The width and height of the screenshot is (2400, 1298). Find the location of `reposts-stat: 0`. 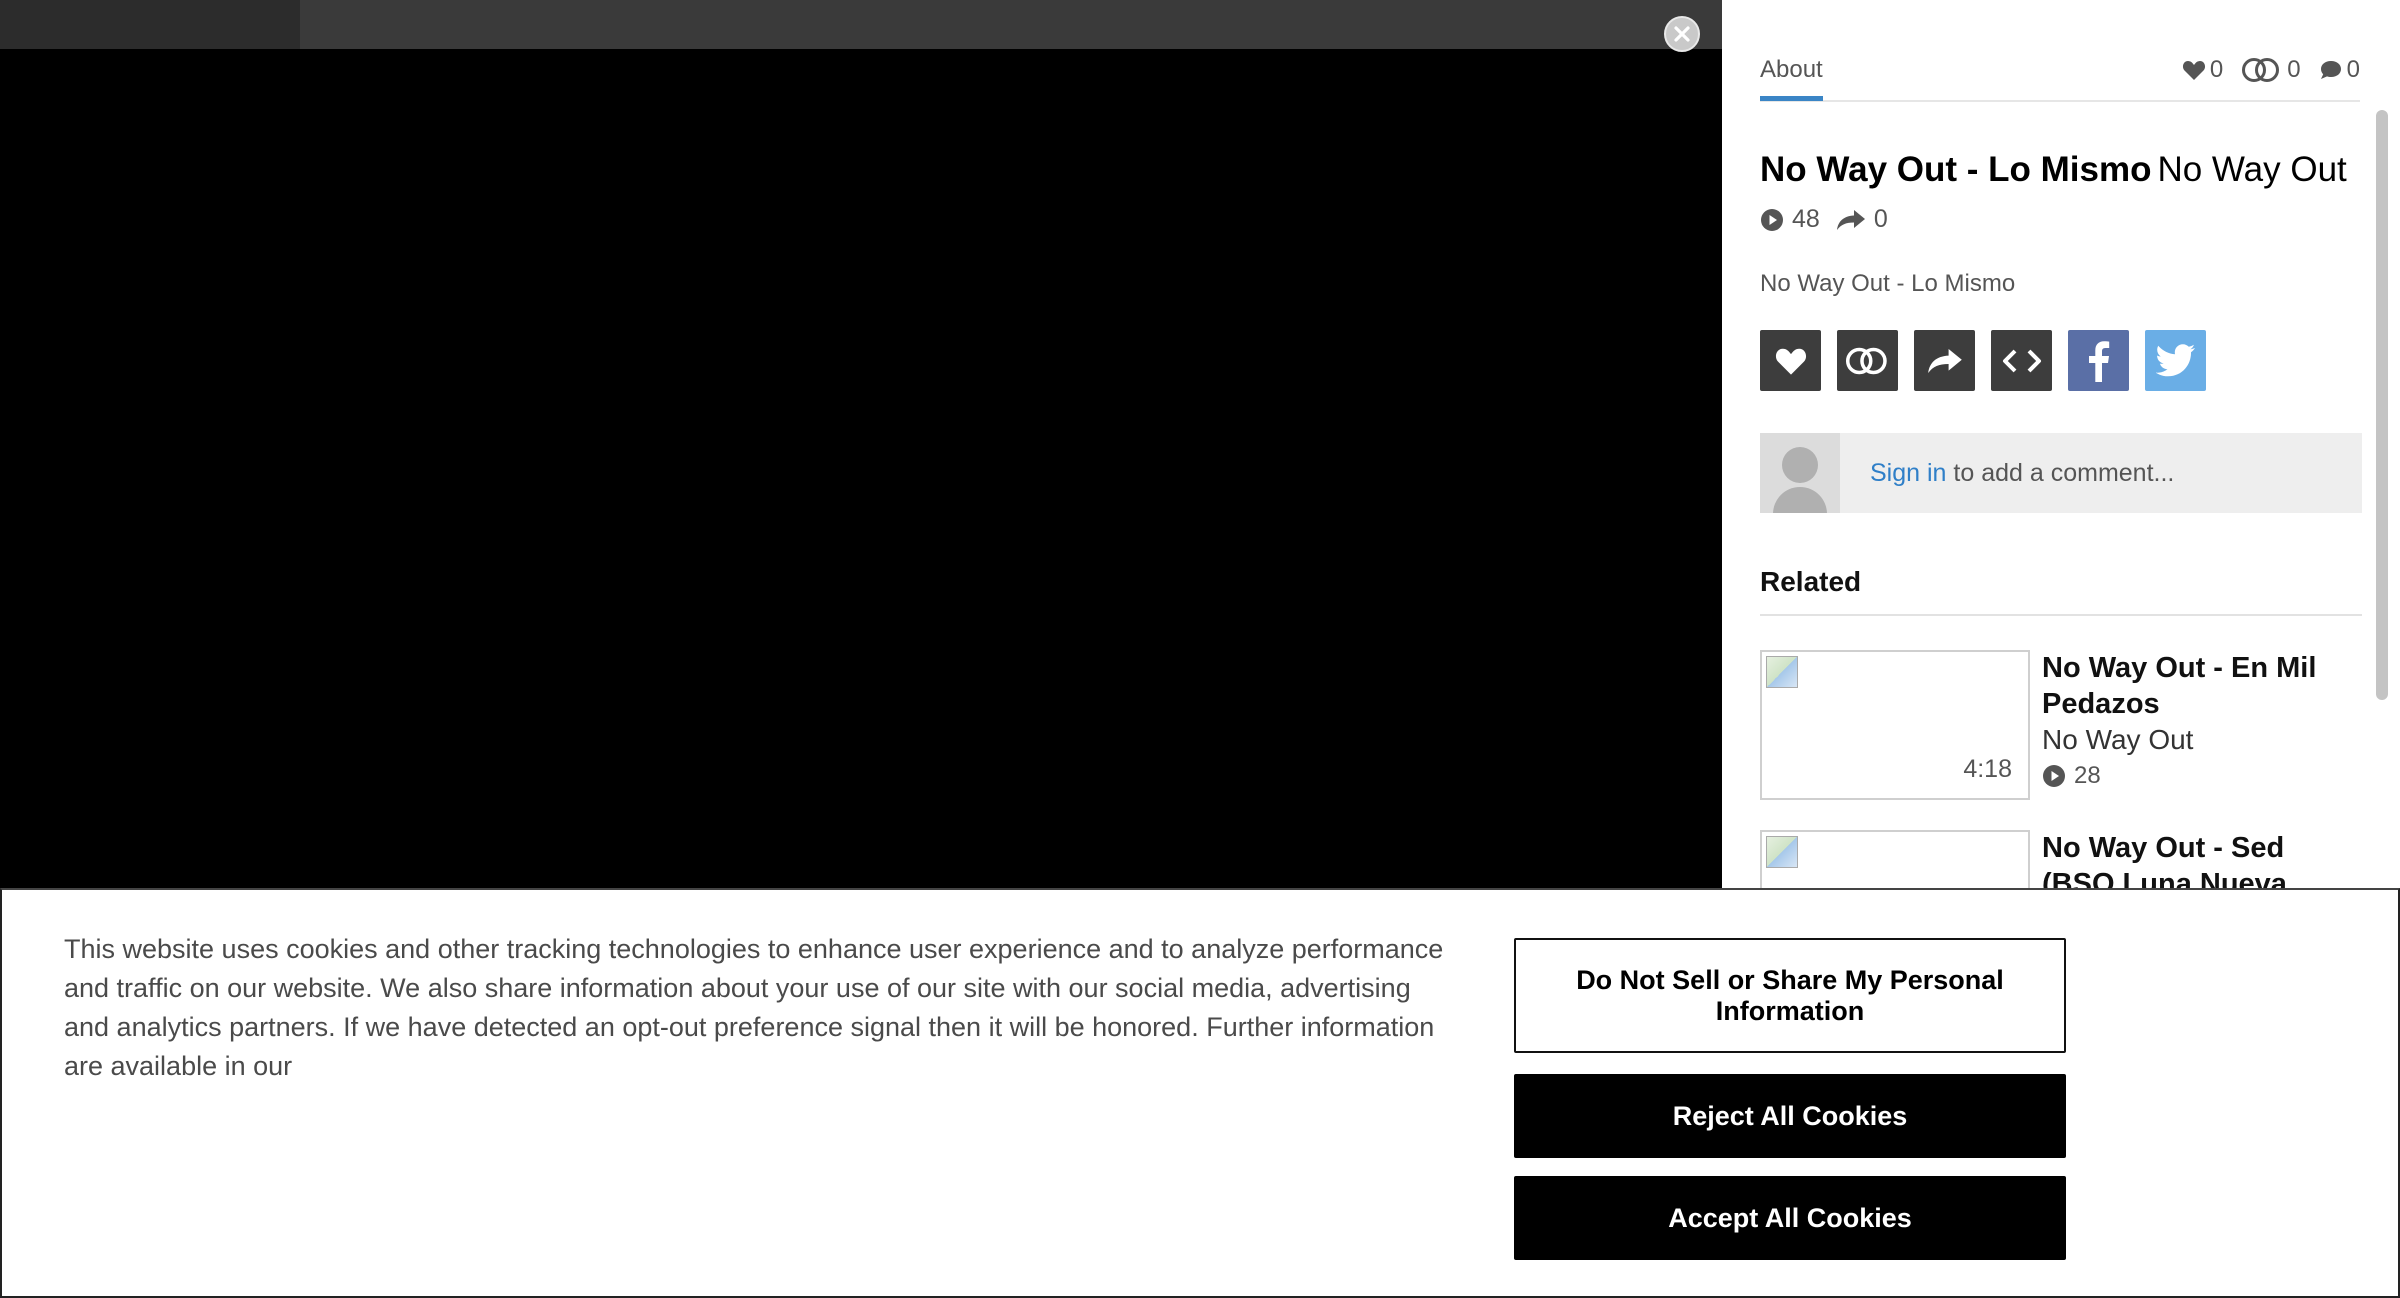

reposts-stat: 0 is located at coordinates (2271, 70).